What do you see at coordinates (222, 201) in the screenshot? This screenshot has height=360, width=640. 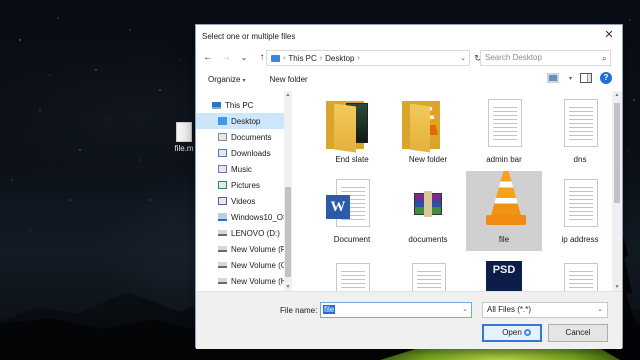 I see `videos-folder-icon` at bounding box center [222, 201].